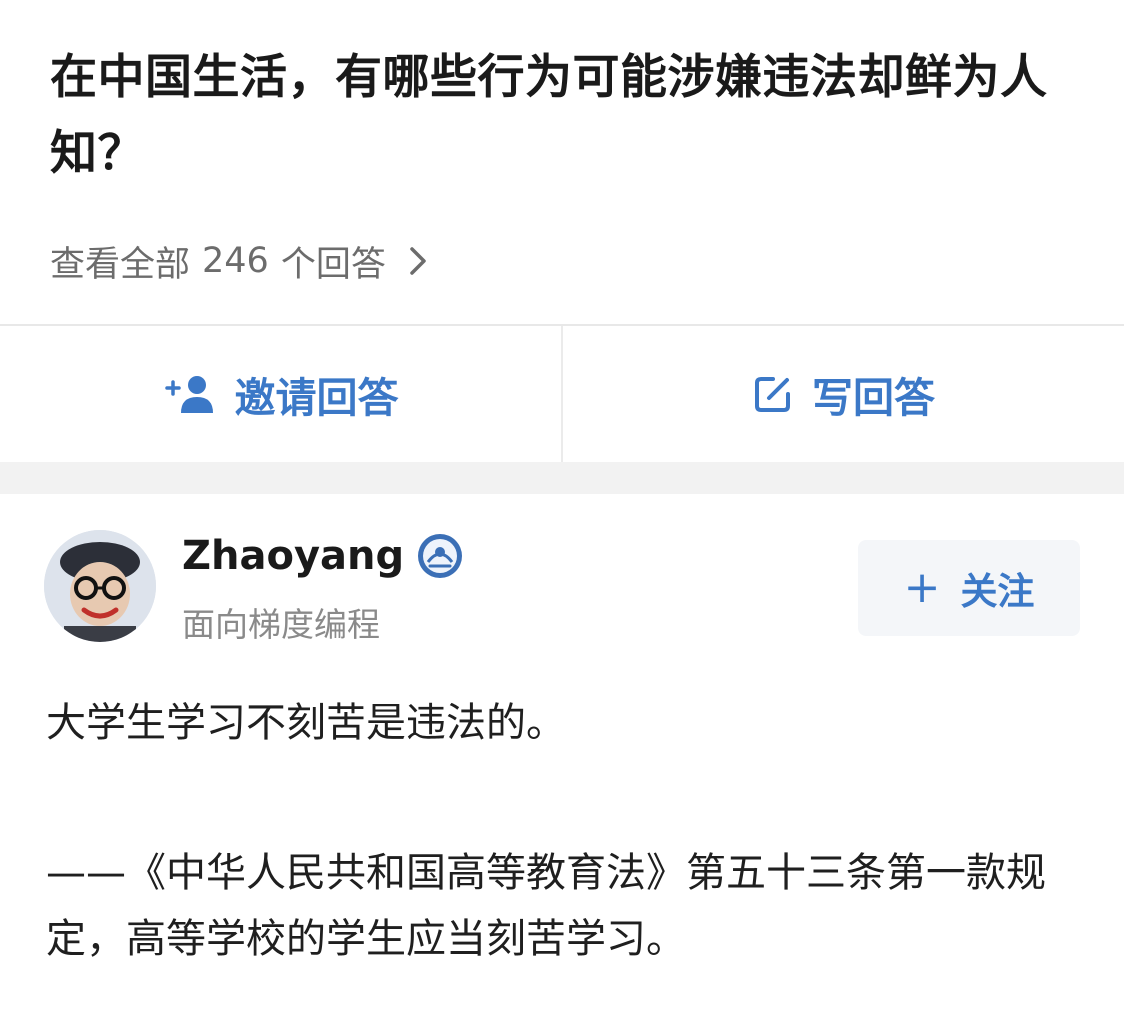 This screenshot has height=1012, width=1124. I want to click on follow-button: + 关注, so click(969, 588).